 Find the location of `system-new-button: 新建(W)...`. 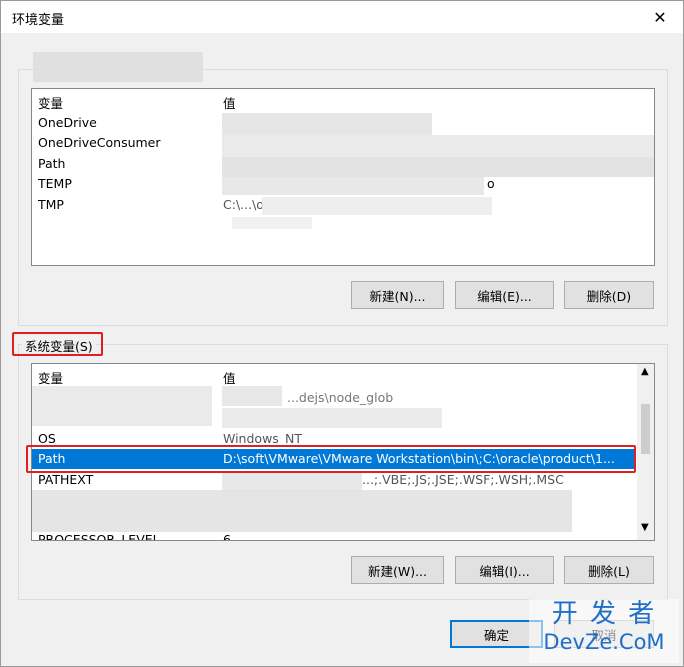

system-new-button: 新建(W)... is located at coordinates (397, 570).